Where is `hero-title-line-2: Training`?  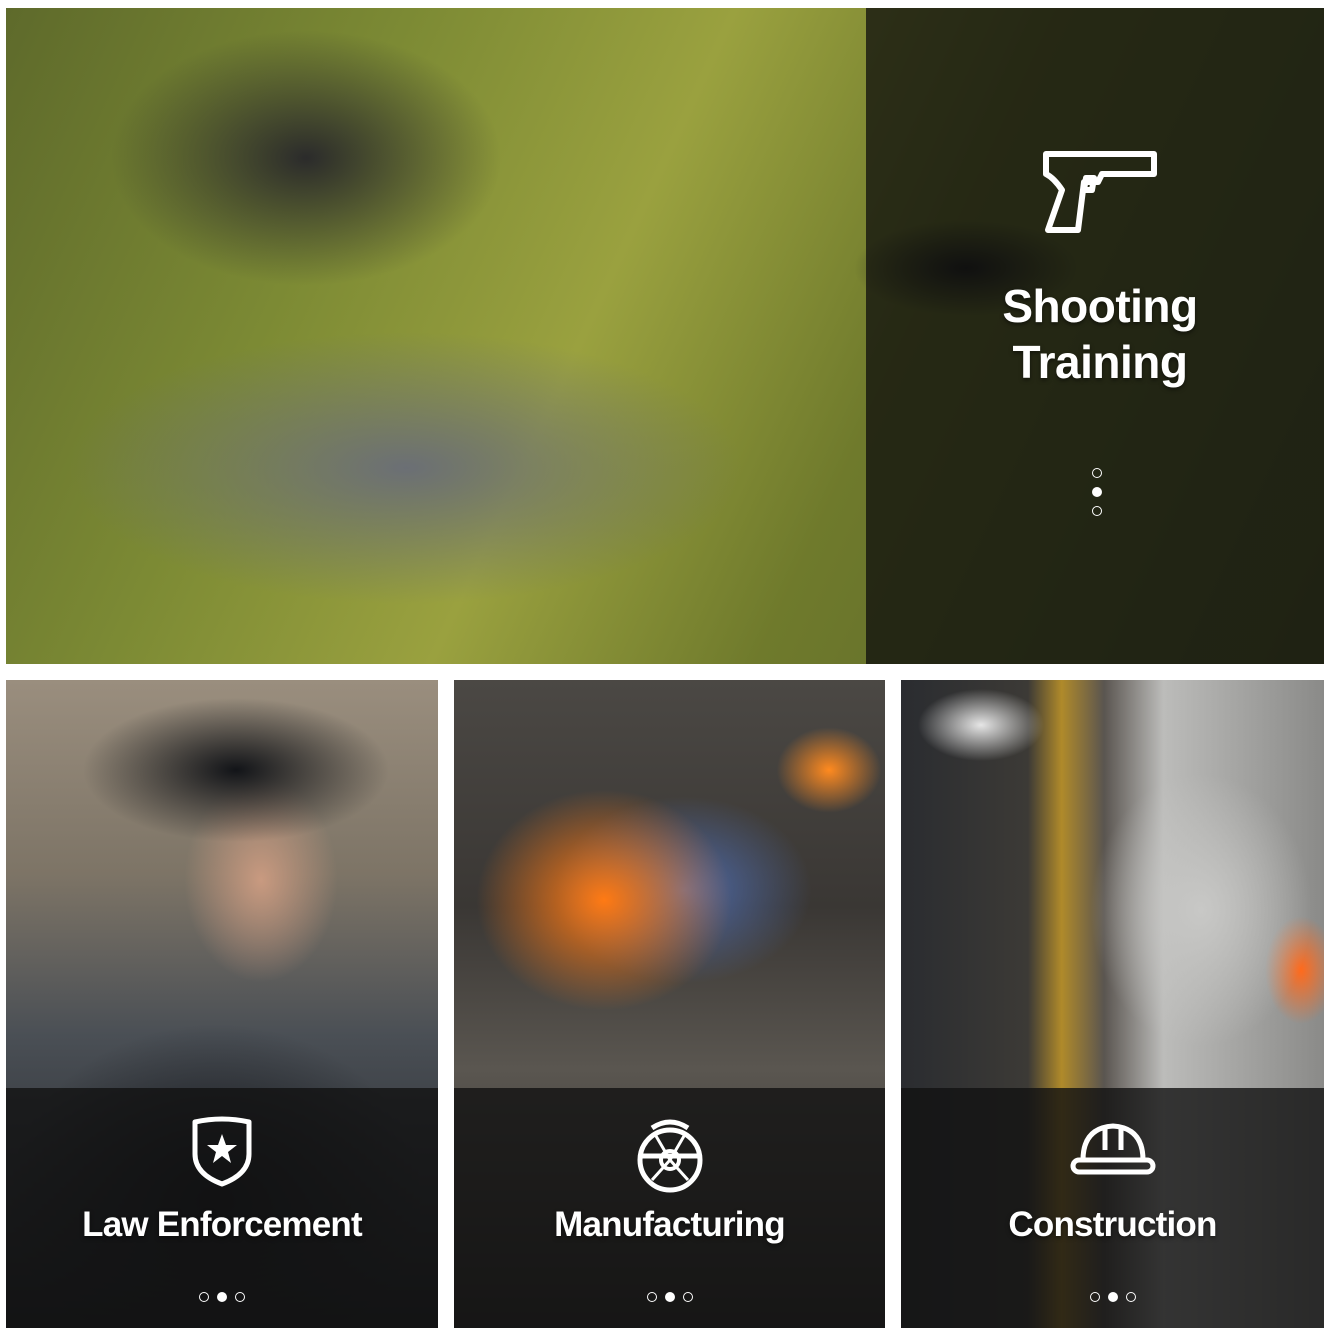 hero-title-line-2: Training is located at coordinates (1100, 362).